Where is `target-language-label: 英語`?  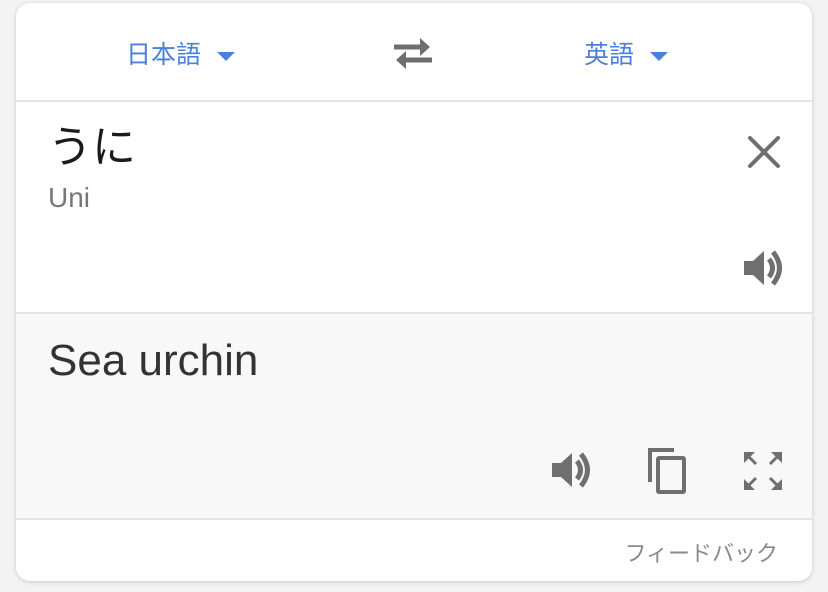 target-language-label: 英語 is located at coordinates (609, 54).